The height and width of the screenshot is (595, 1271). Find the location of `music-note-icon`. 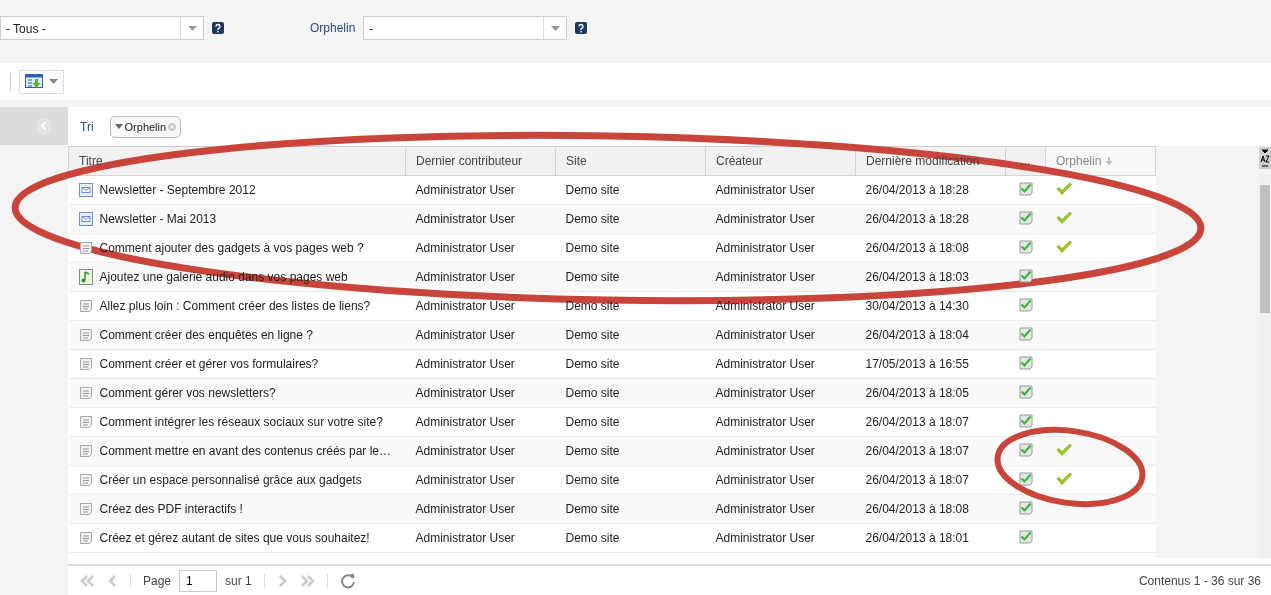

music-note-icon is located at coordinates (85, 277).